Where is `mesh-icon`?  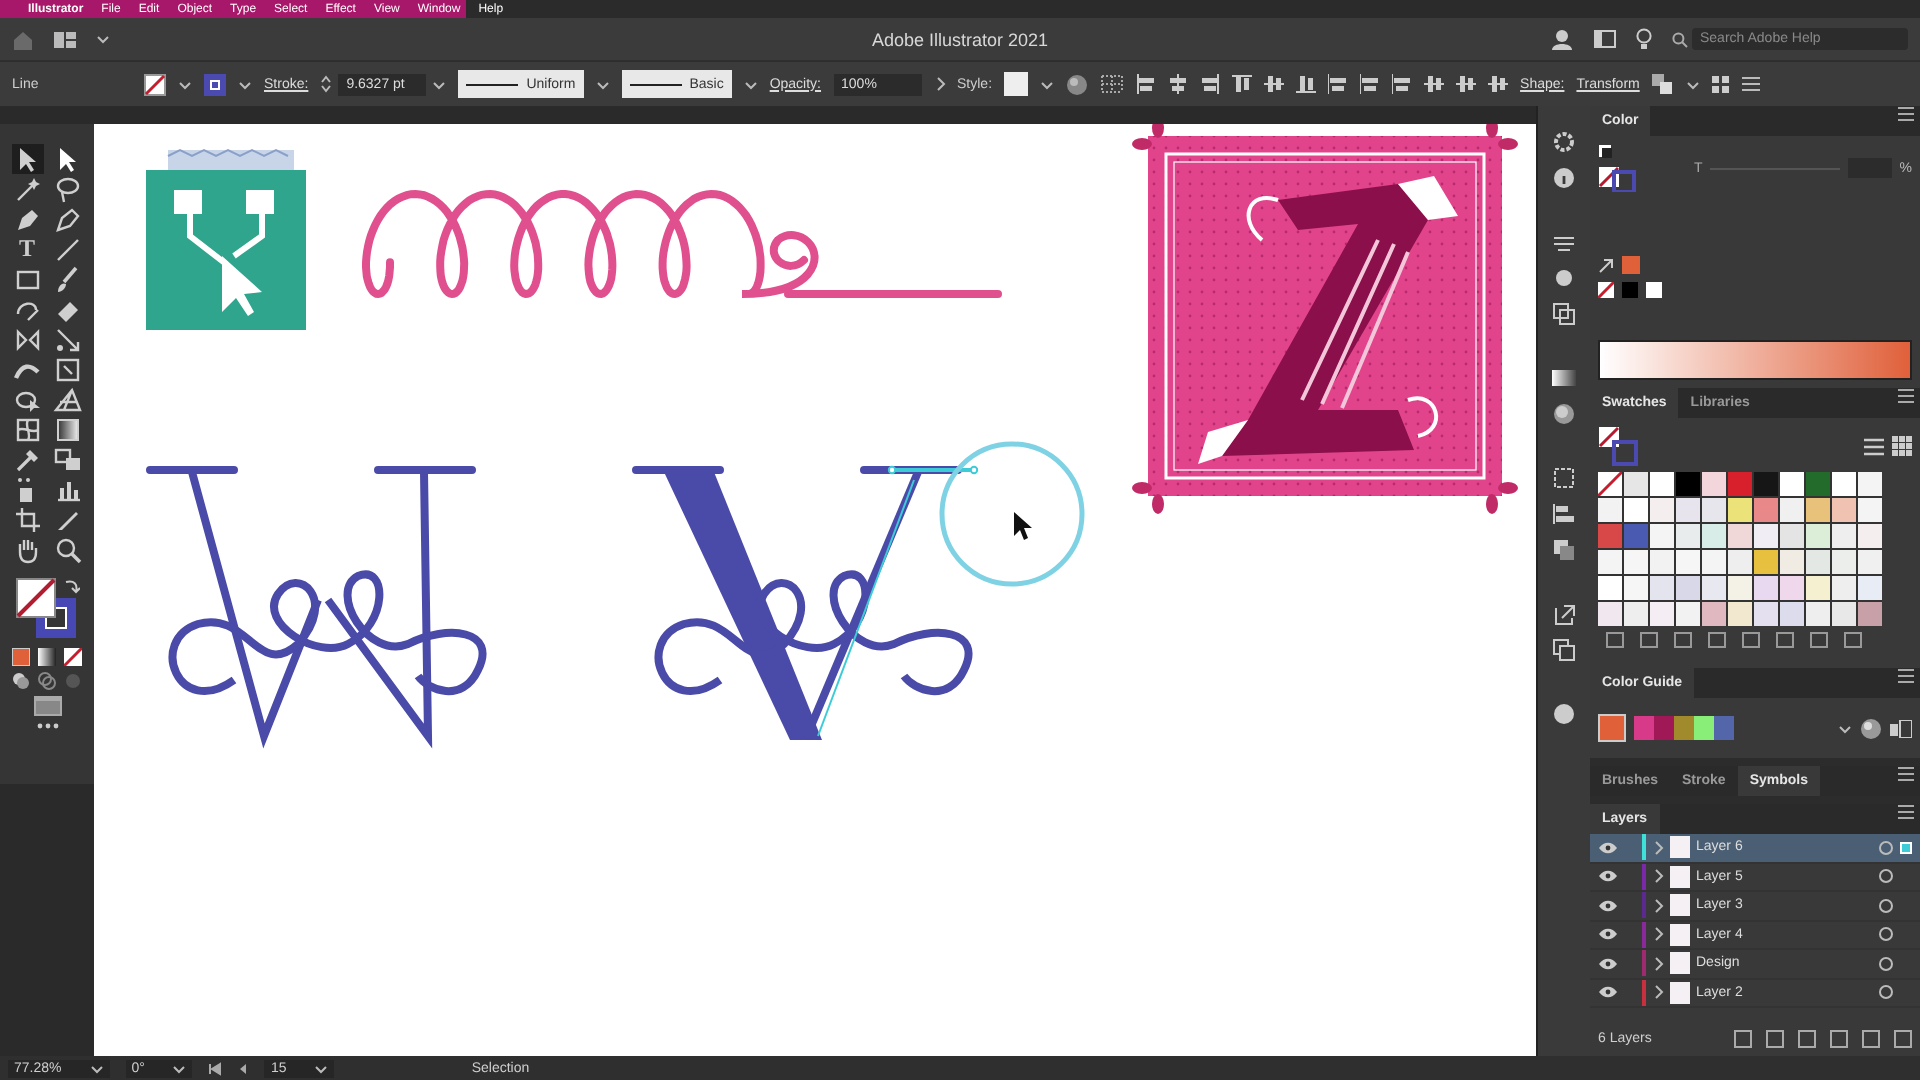
mesh-icon is located at coordinates (27, 429).